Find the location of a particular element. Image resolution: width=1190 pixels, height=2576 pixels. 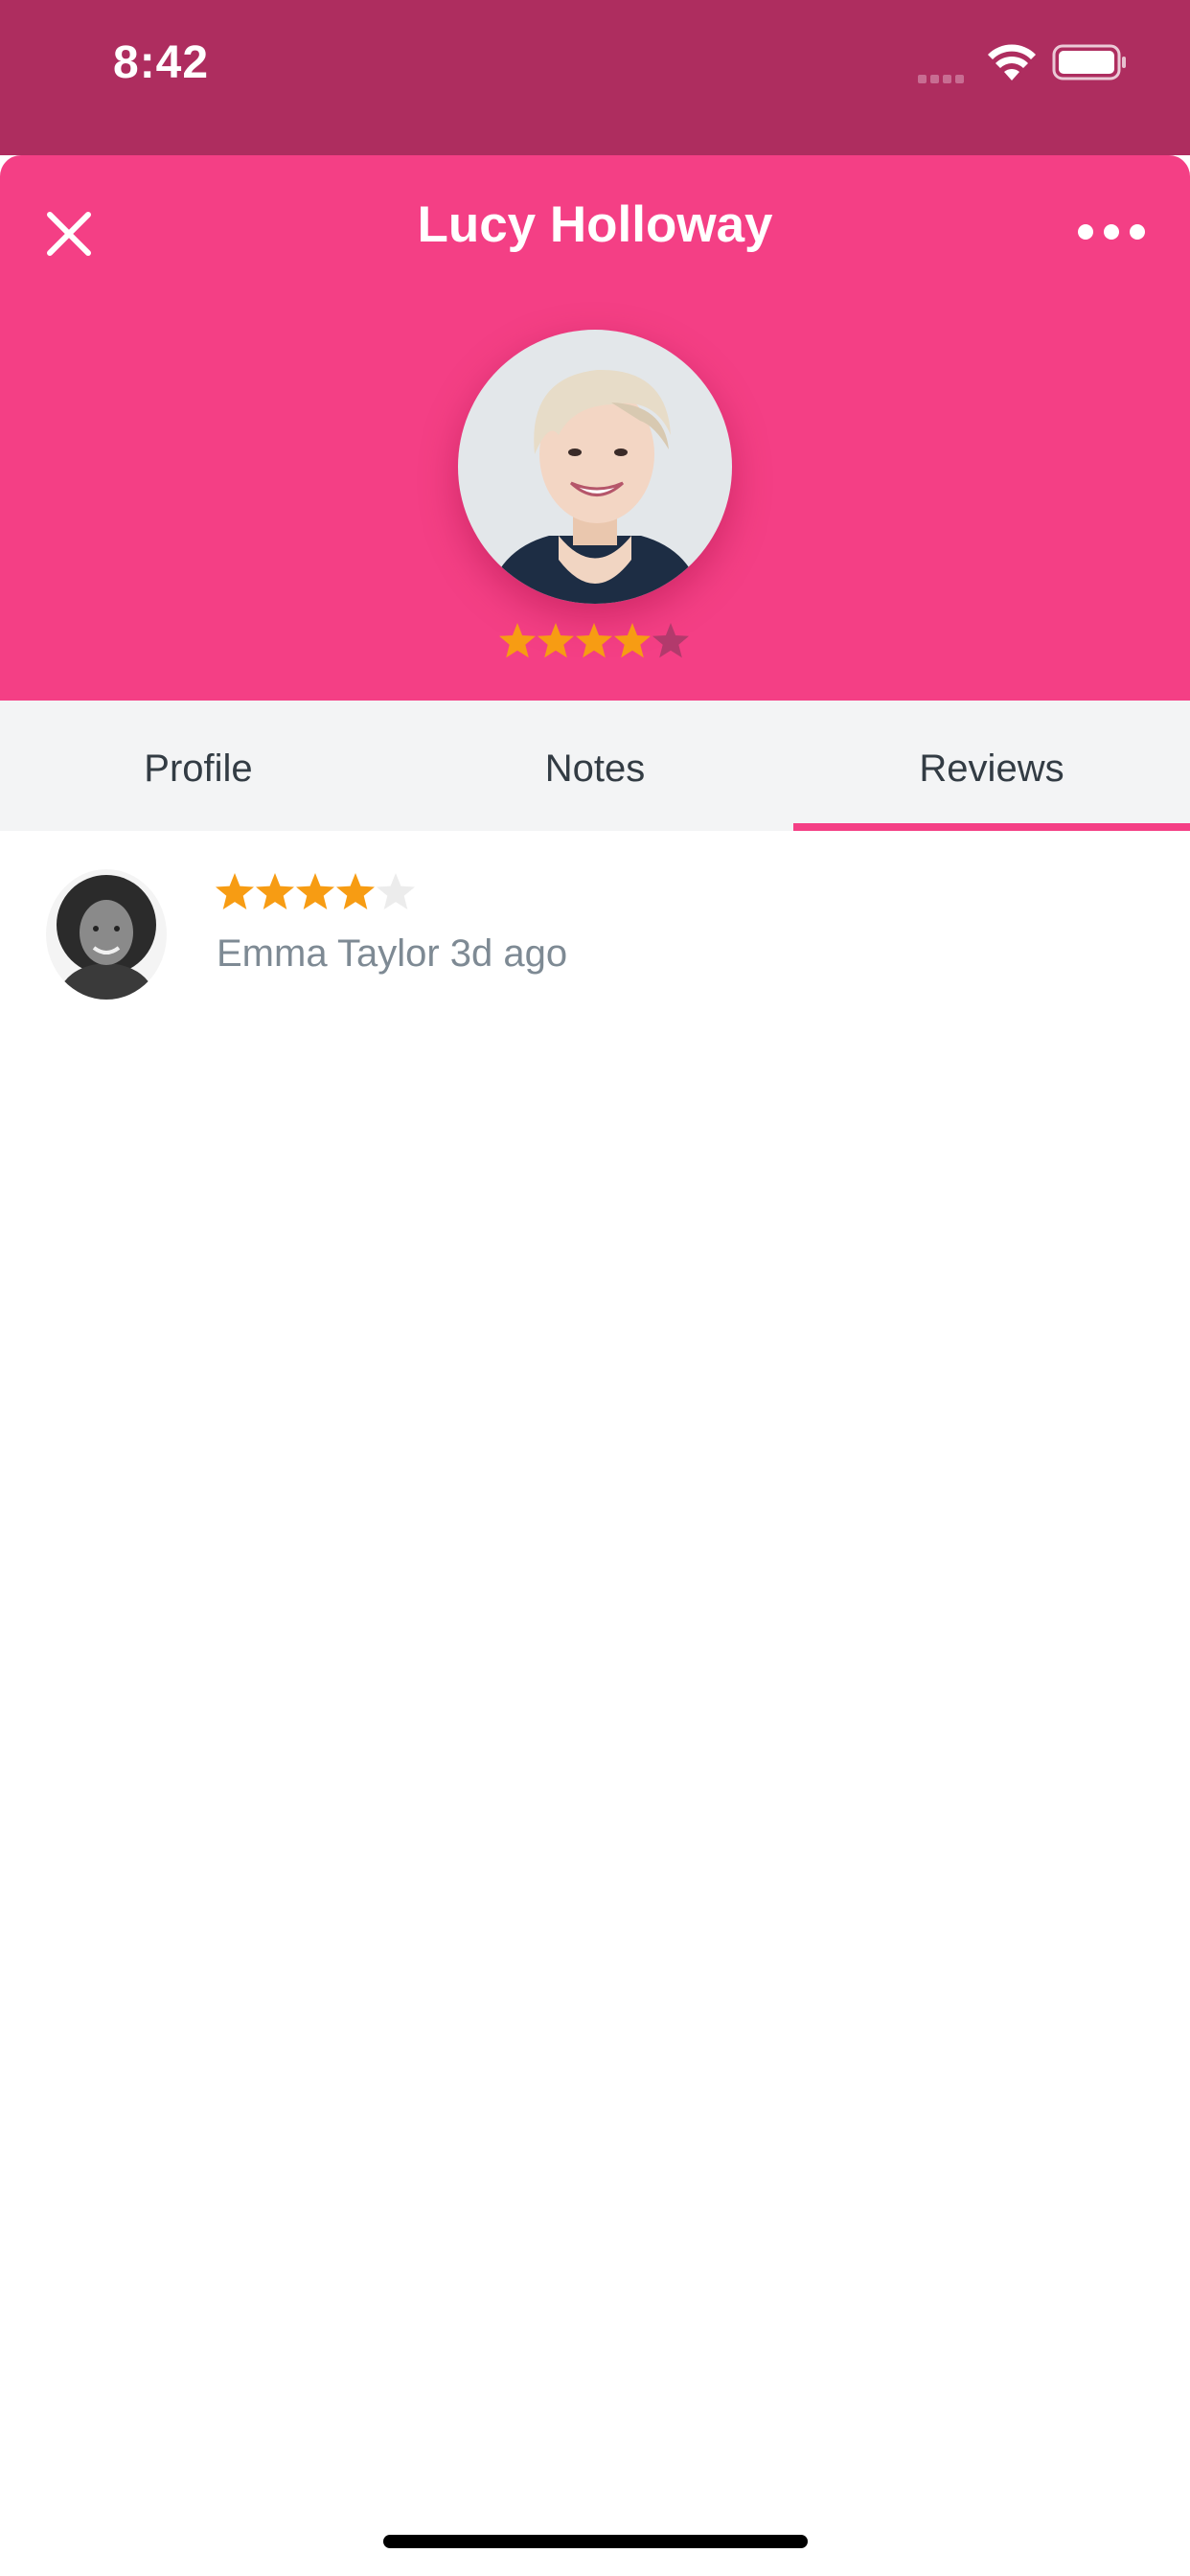

more-options-button is located at coordinates (1111, 232).